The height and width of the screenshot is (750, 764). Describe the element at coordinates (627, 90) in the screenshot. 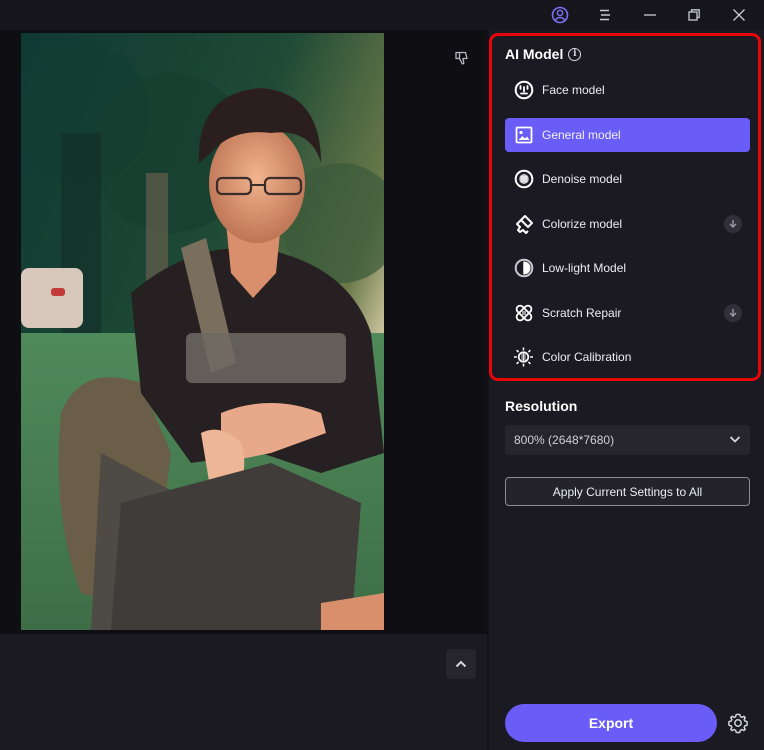

I see `model-item-face: Face model` at that location.